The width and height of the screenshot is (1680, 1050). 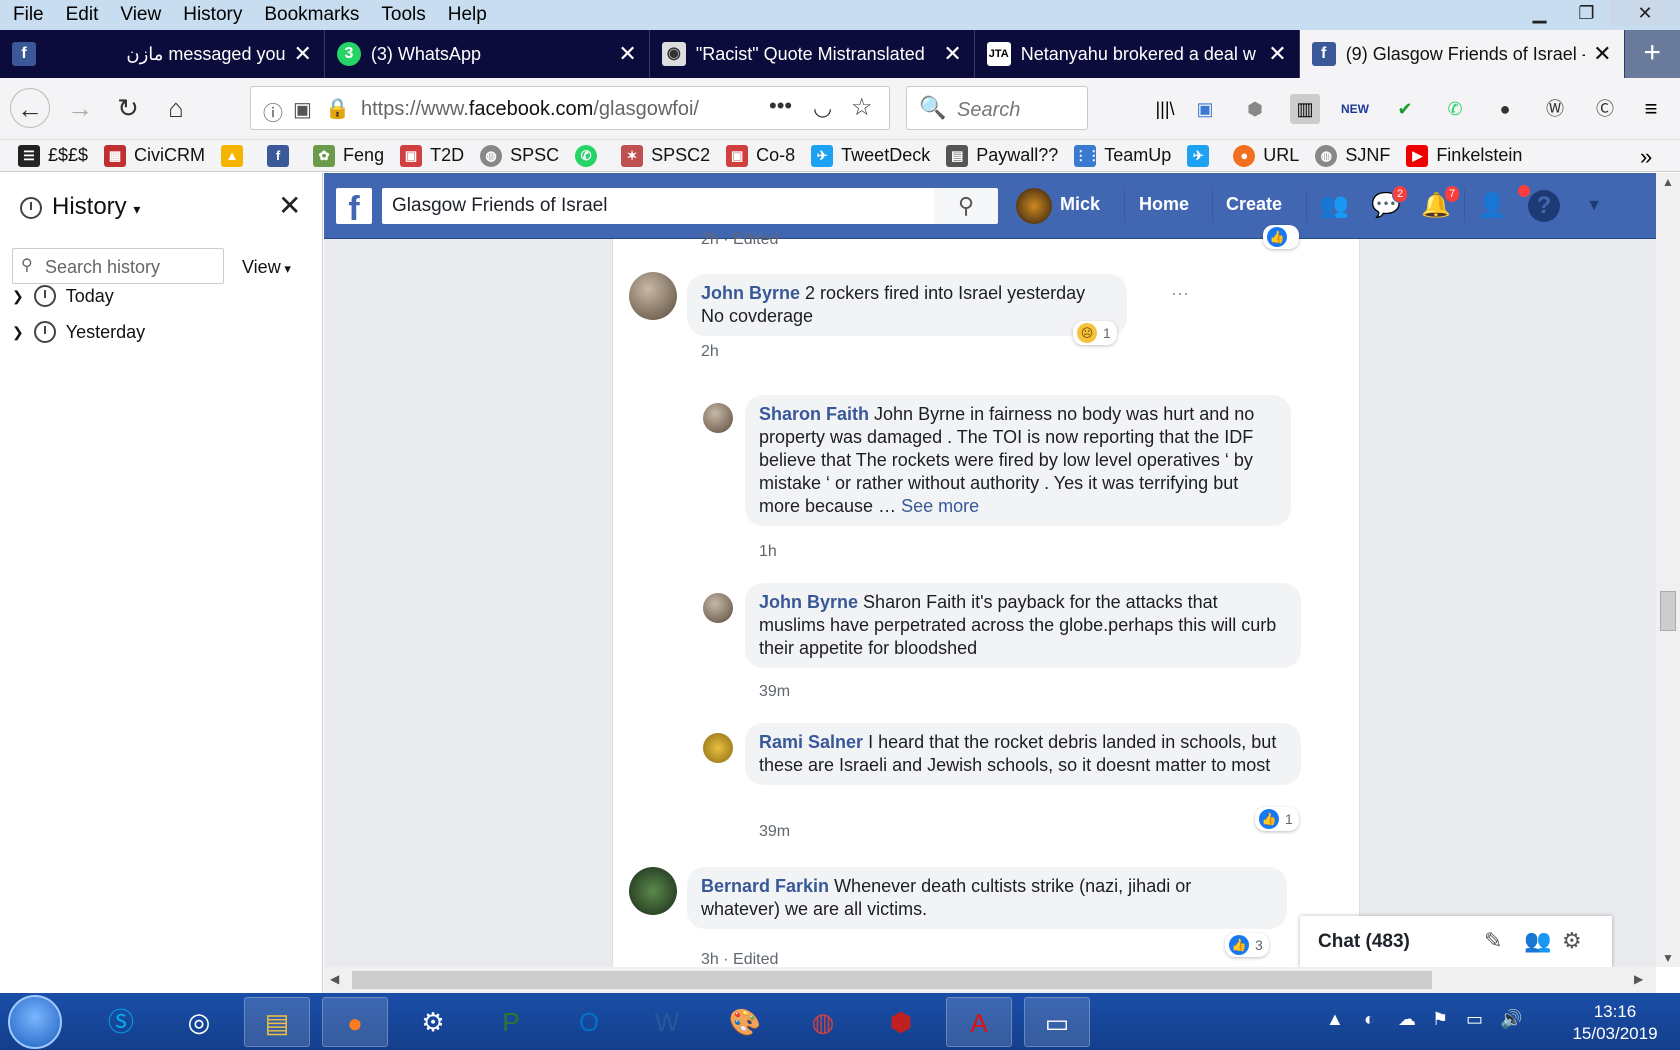 I want to click on outlook-icon: O, so click(x=589, y=1022).